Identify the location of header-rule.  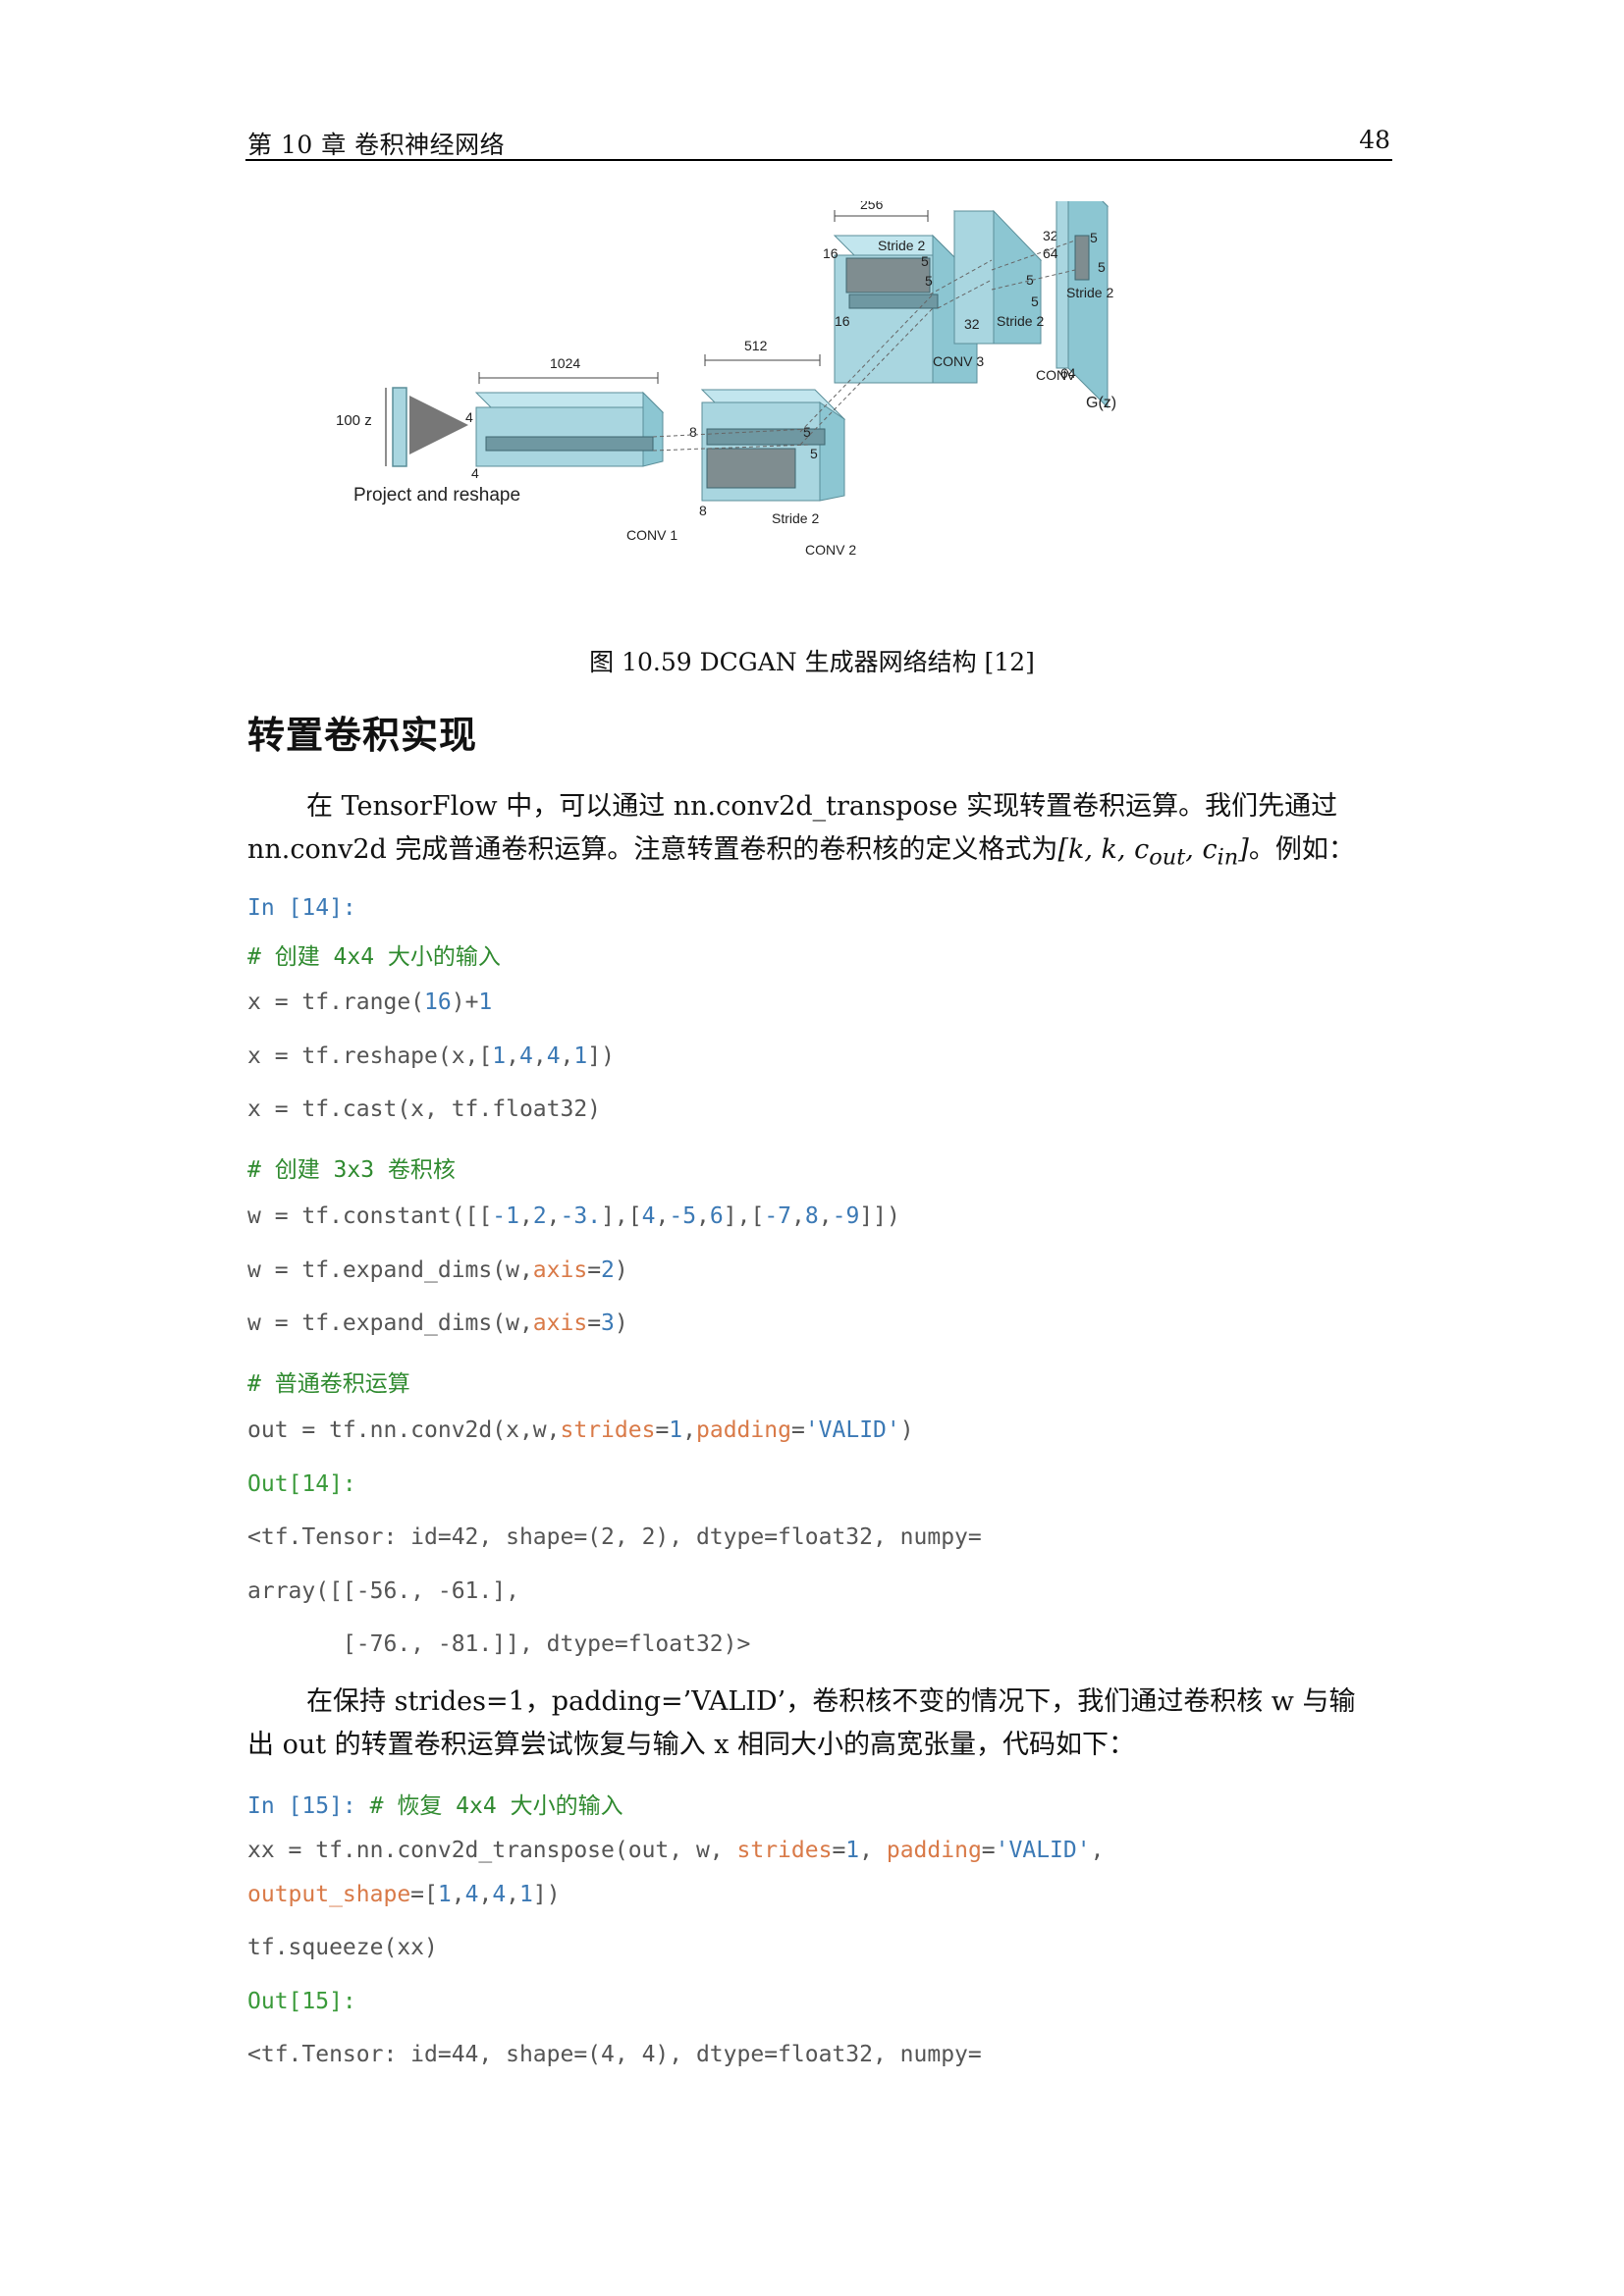
(818, 160).